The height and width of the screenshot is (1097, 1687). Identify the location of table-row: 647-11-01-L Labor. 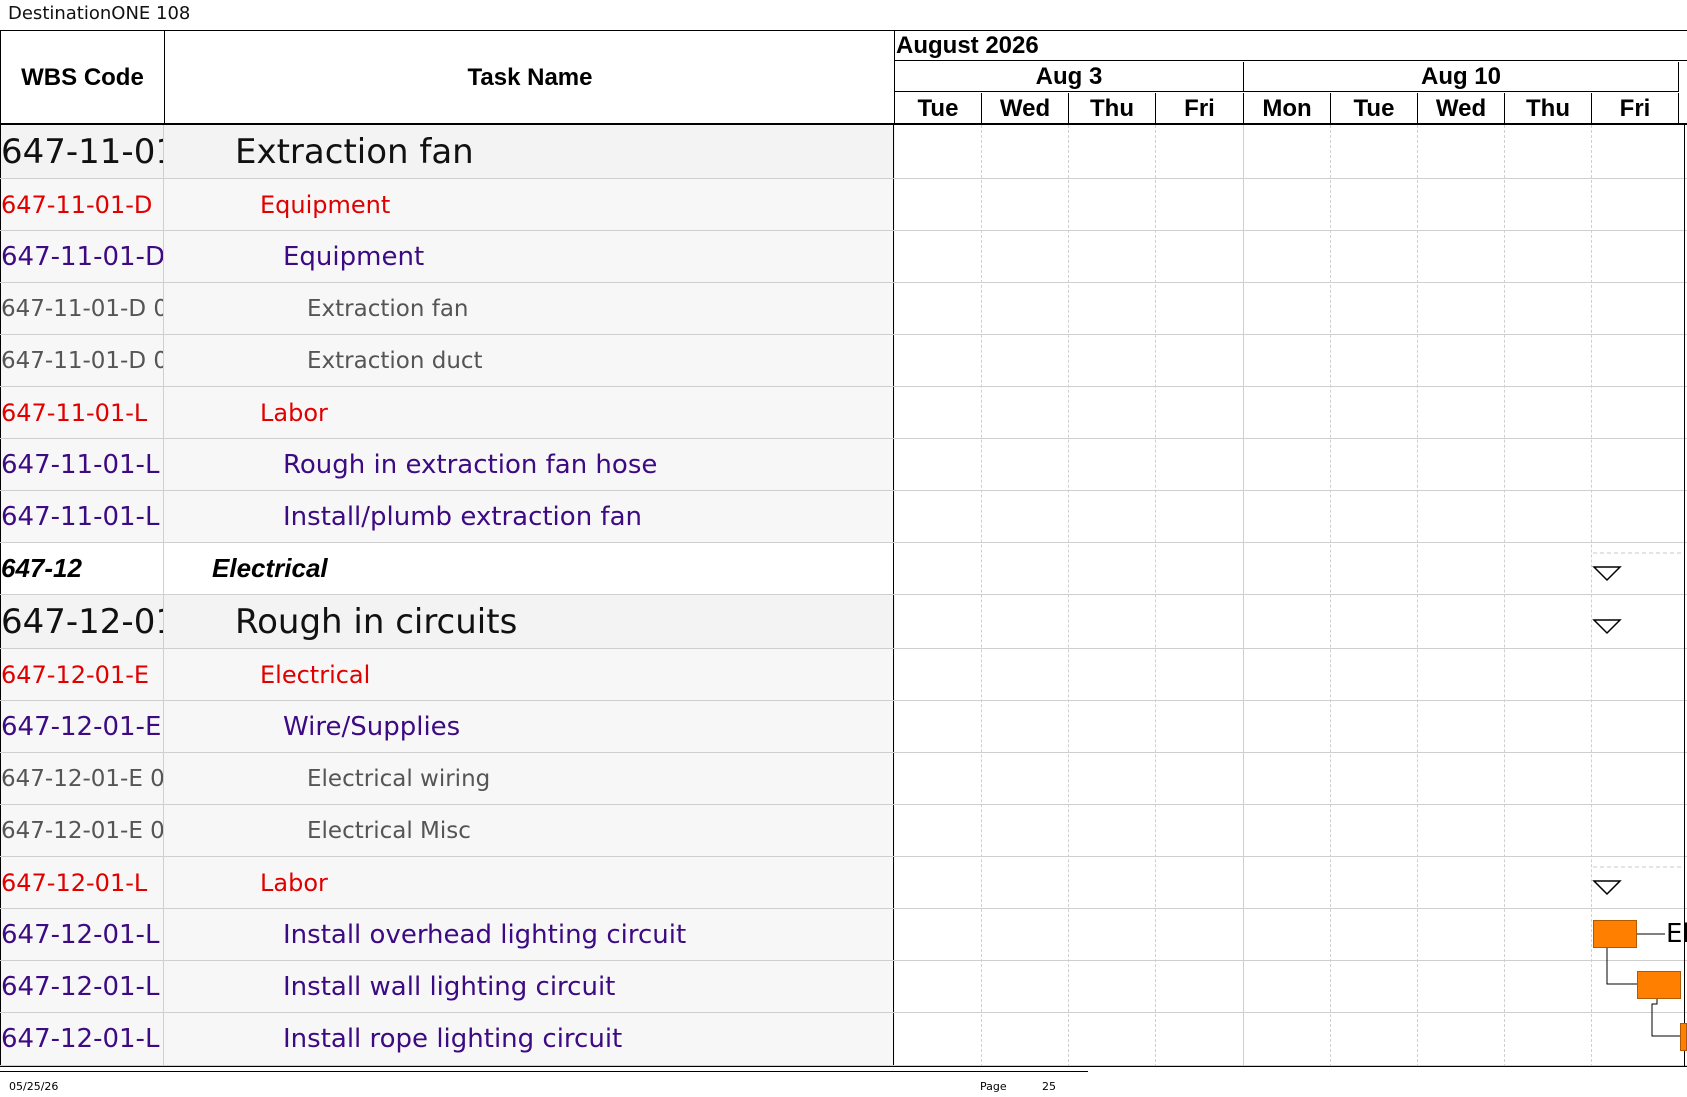
(843, 413).